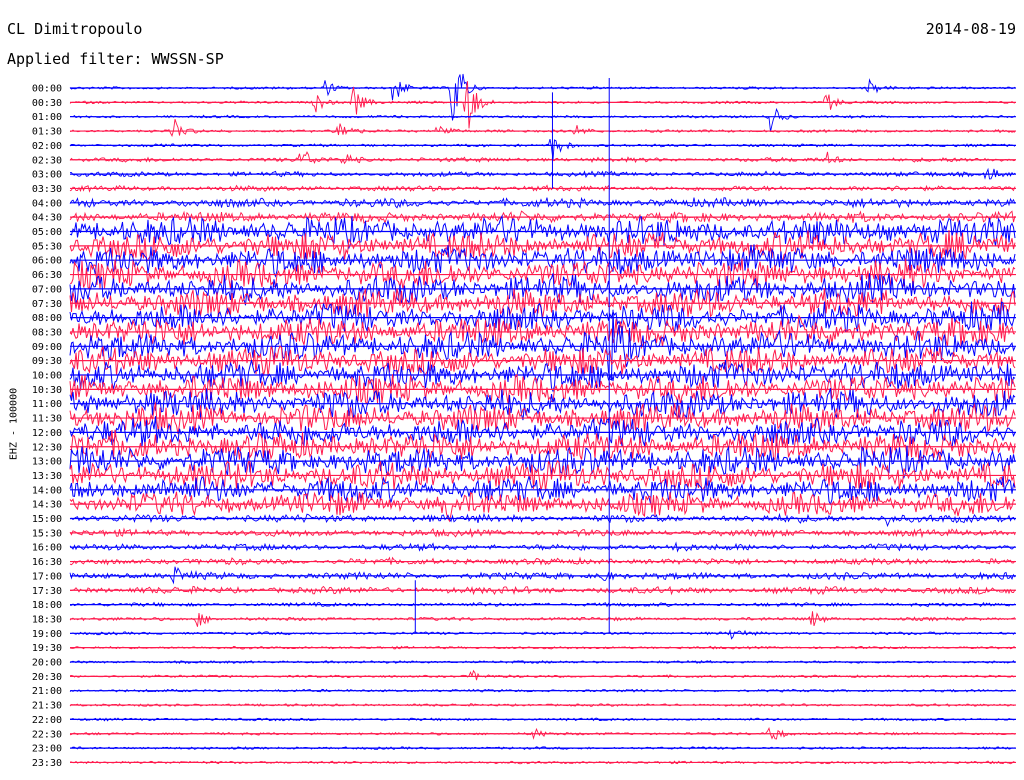  Describe the element at coordinates (47, 189) in the screenshot. I see `row-time-label: 03:30` at that location.